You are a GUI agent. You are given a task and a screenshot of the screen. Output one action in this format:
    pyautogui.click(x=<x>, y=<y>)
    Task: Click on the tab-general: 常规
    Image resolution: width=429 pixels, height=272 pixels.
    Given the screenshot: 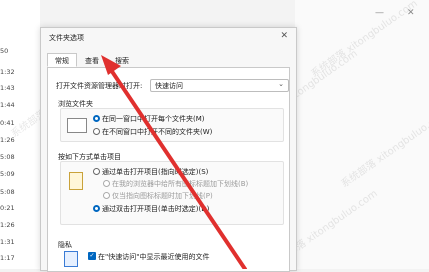 What is the action you would take?
    pyautogui.click(x=62, y=60)
    